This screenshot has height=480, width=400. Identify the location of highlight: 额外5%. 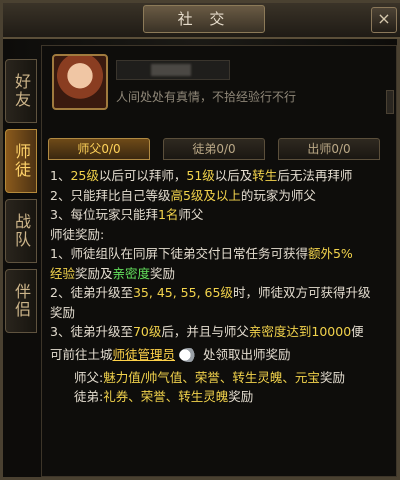
(330, 253).